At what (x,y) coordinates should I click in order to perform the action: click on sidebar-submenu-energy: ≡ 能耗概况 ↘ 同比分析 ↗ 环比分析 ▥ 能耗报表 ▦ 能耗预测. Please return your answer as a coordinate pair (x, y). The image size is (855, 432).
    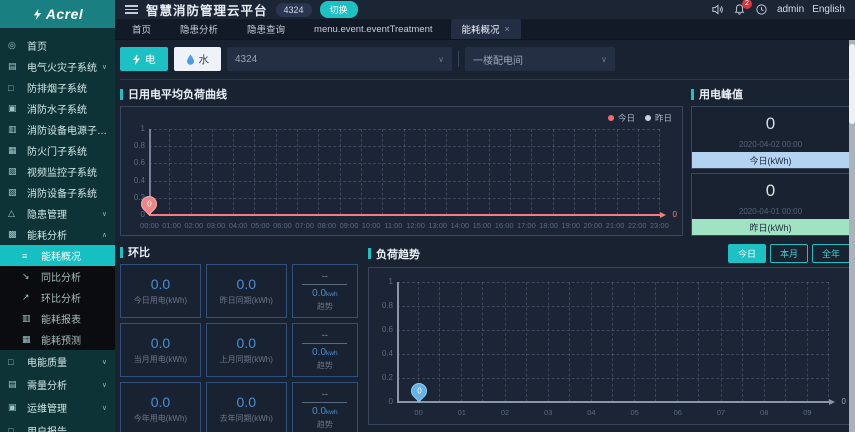
    Looking at the image, I should click on (57, 297).